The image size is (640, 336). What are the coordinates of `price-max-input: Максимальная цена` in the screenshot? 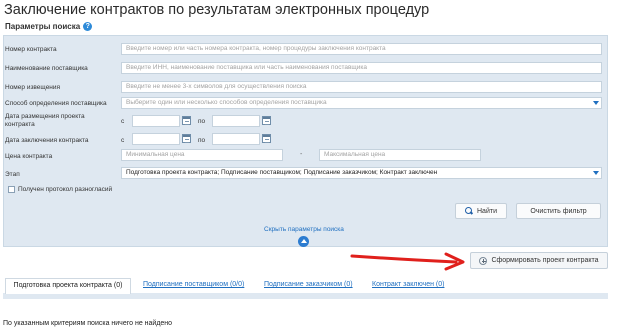 It's located at (400, 155).